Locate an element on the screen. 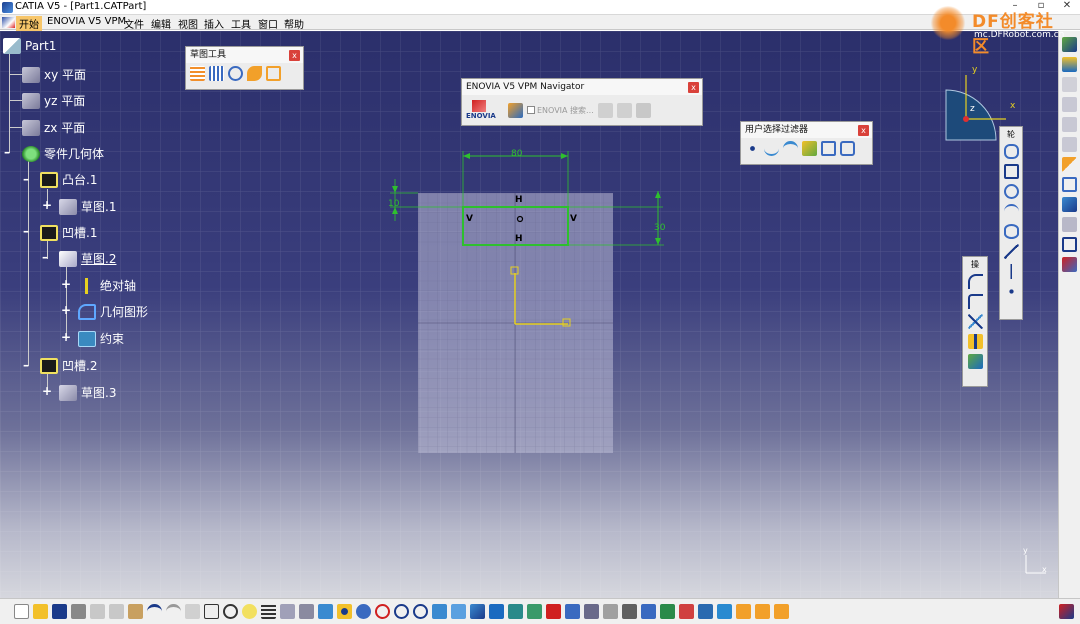 The height and width of the screenshot is (624, 1080). isometric-view-icon is located at coordinates (477, 611).